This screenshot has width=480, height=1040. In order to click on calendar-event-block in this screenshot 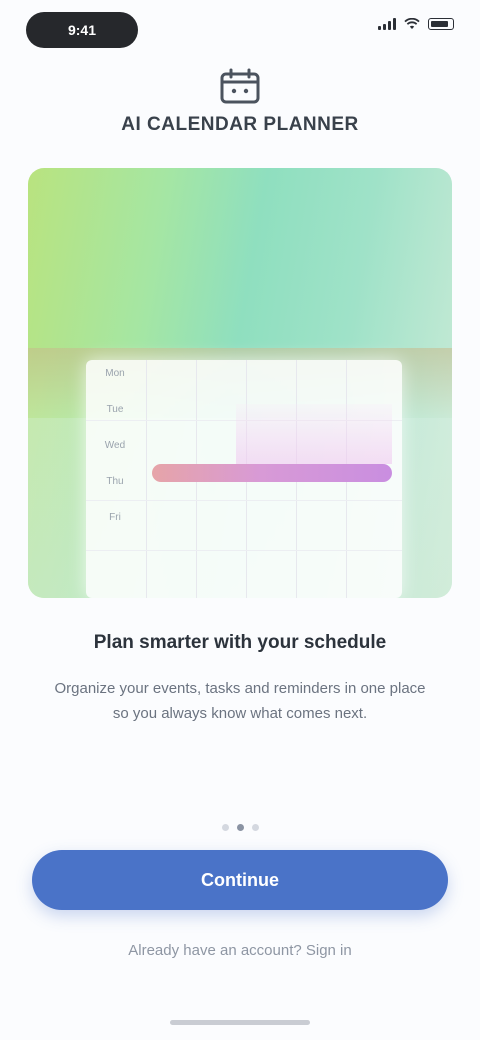, I will do `click(314, 434)`.